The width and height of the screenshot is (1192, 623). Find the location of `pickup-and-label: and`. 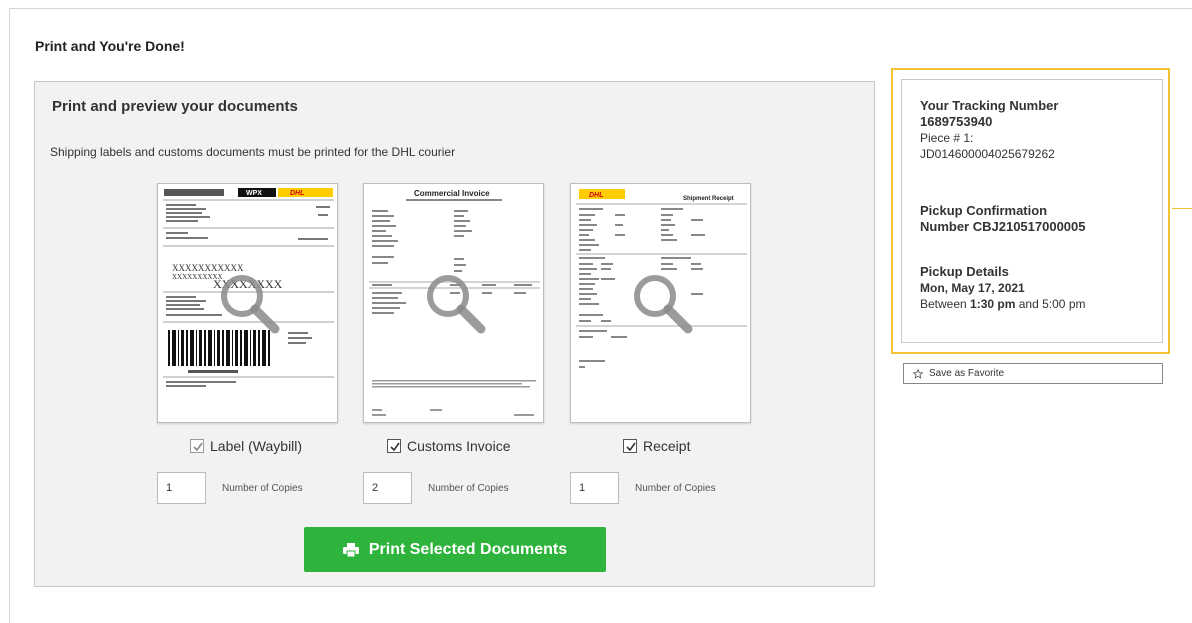

pickup-and-label: and is located at coordinates (1028, 304).